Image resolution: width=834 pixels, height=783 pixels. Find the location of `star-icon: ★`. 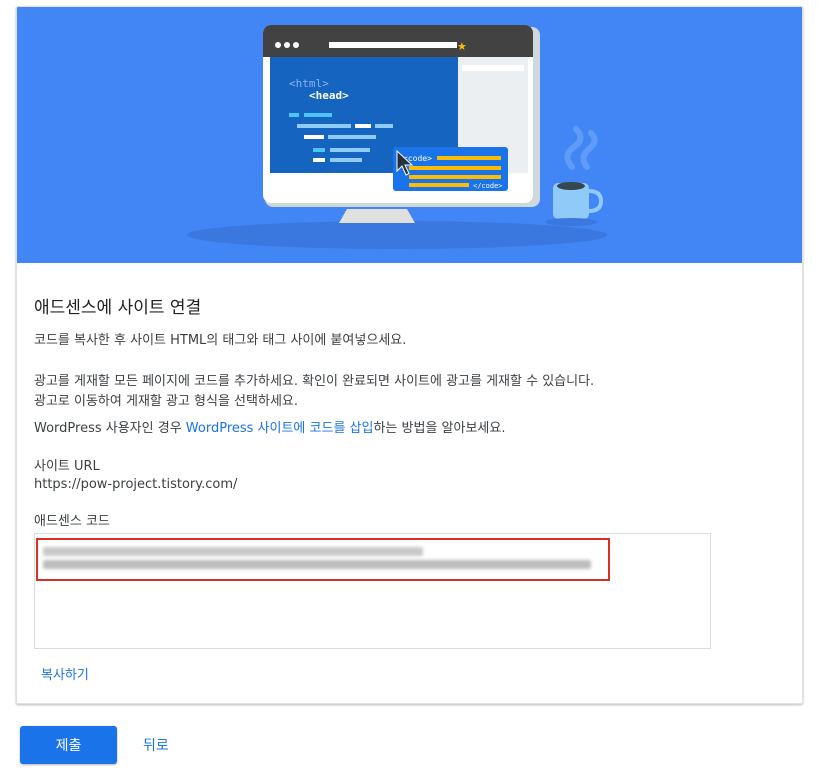

star-icon: ★ is located at coordinates (462, 46).